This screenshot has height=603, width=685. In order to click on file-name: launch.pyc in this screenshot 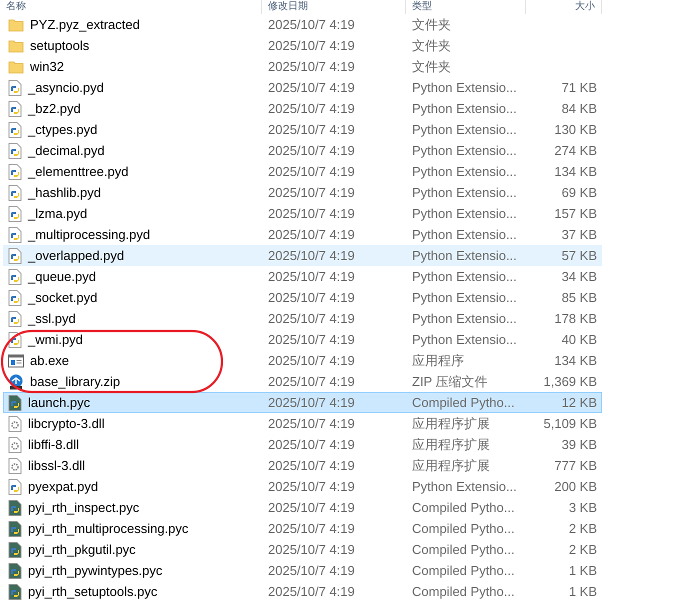, I will do `click(59, 402)`.